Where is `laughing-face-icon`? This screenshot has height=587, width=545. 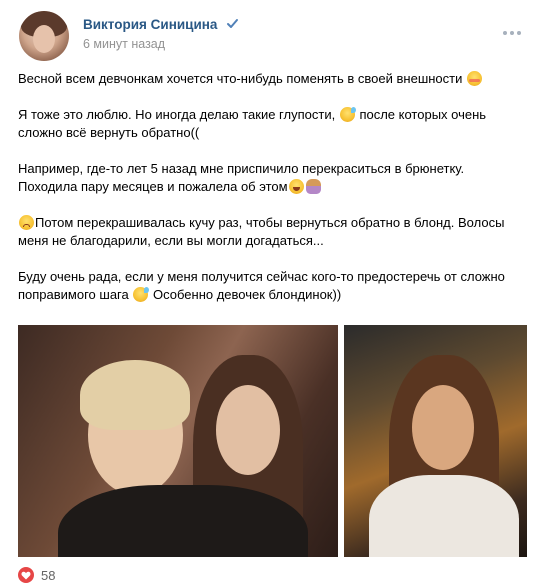 laughing-face-icon is located at coordinates (296, 186).